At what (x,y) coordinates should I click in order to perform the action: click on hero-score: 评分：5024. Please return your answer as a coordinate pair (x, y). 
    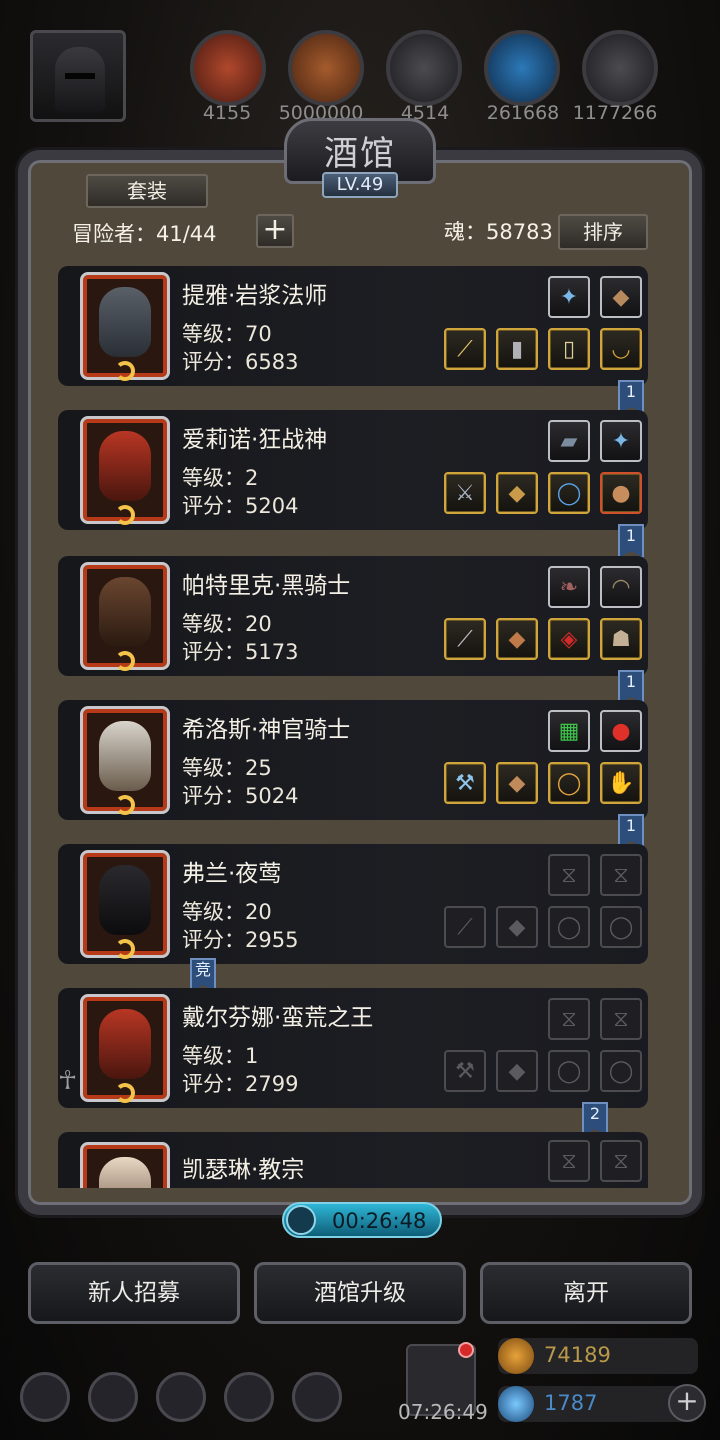
    Looking at the image, I should click on (240, 796).